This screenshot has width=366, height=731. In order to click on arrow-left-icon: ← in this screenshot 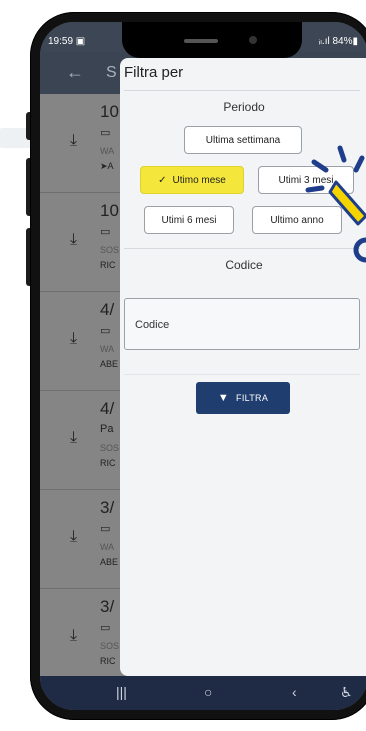, I will do `click(75, 72)`.